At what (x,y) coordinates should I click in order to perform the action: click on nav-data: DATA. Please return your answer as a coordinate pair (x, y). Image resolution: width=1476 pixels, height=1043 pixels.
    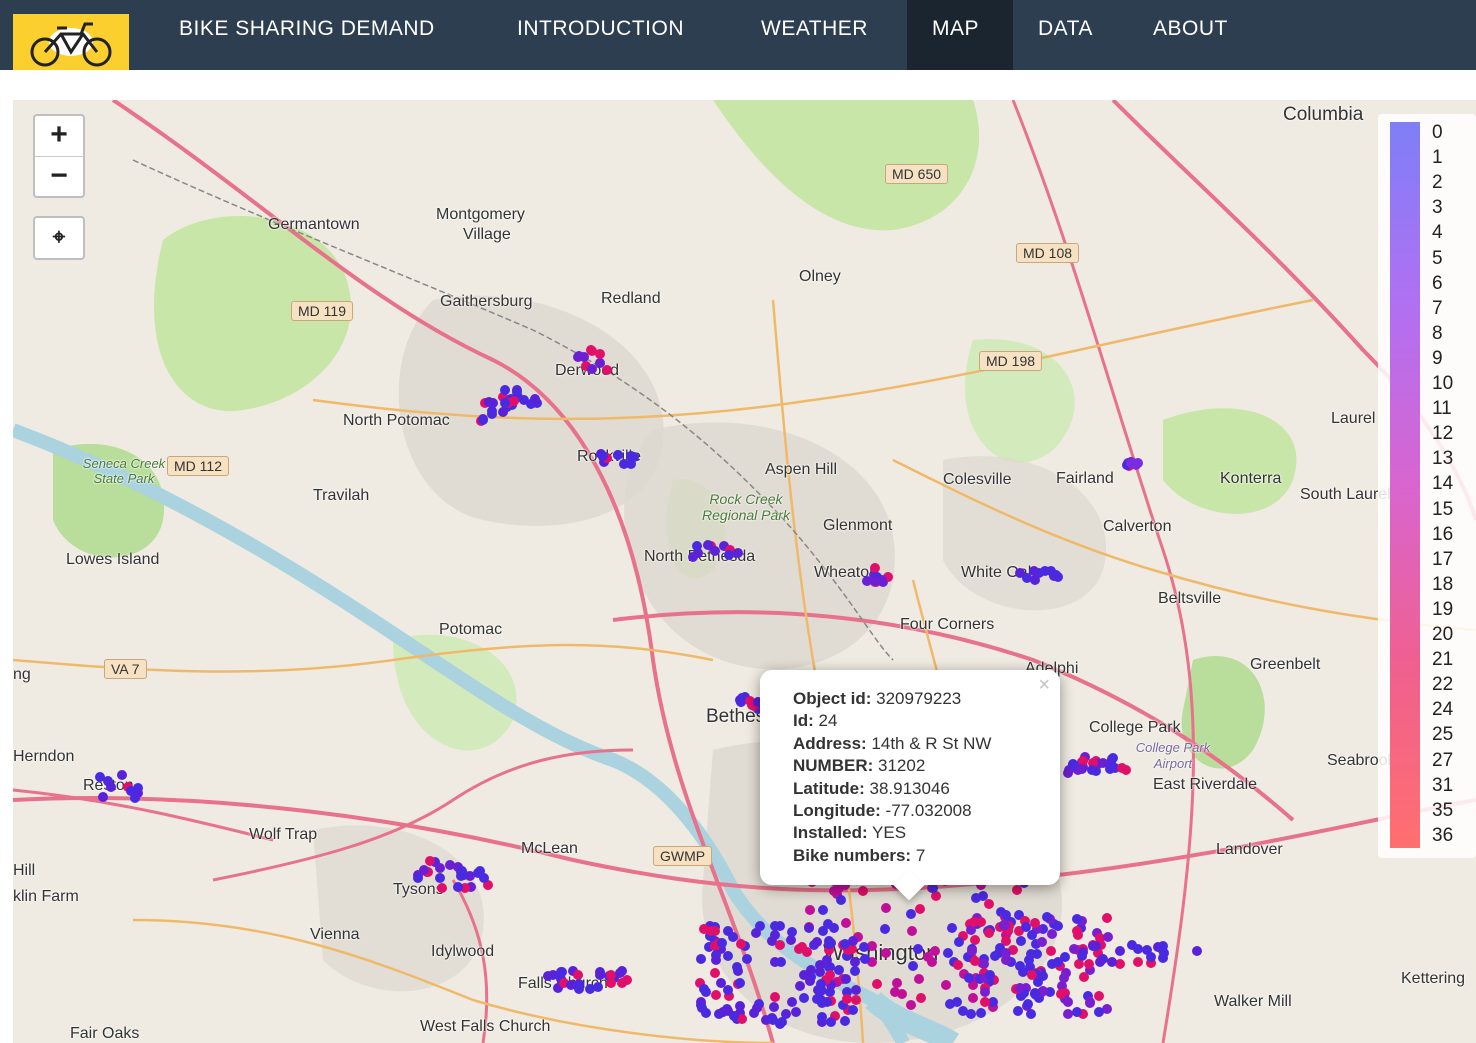
    Looking at the image, I should click on (1065, 35).